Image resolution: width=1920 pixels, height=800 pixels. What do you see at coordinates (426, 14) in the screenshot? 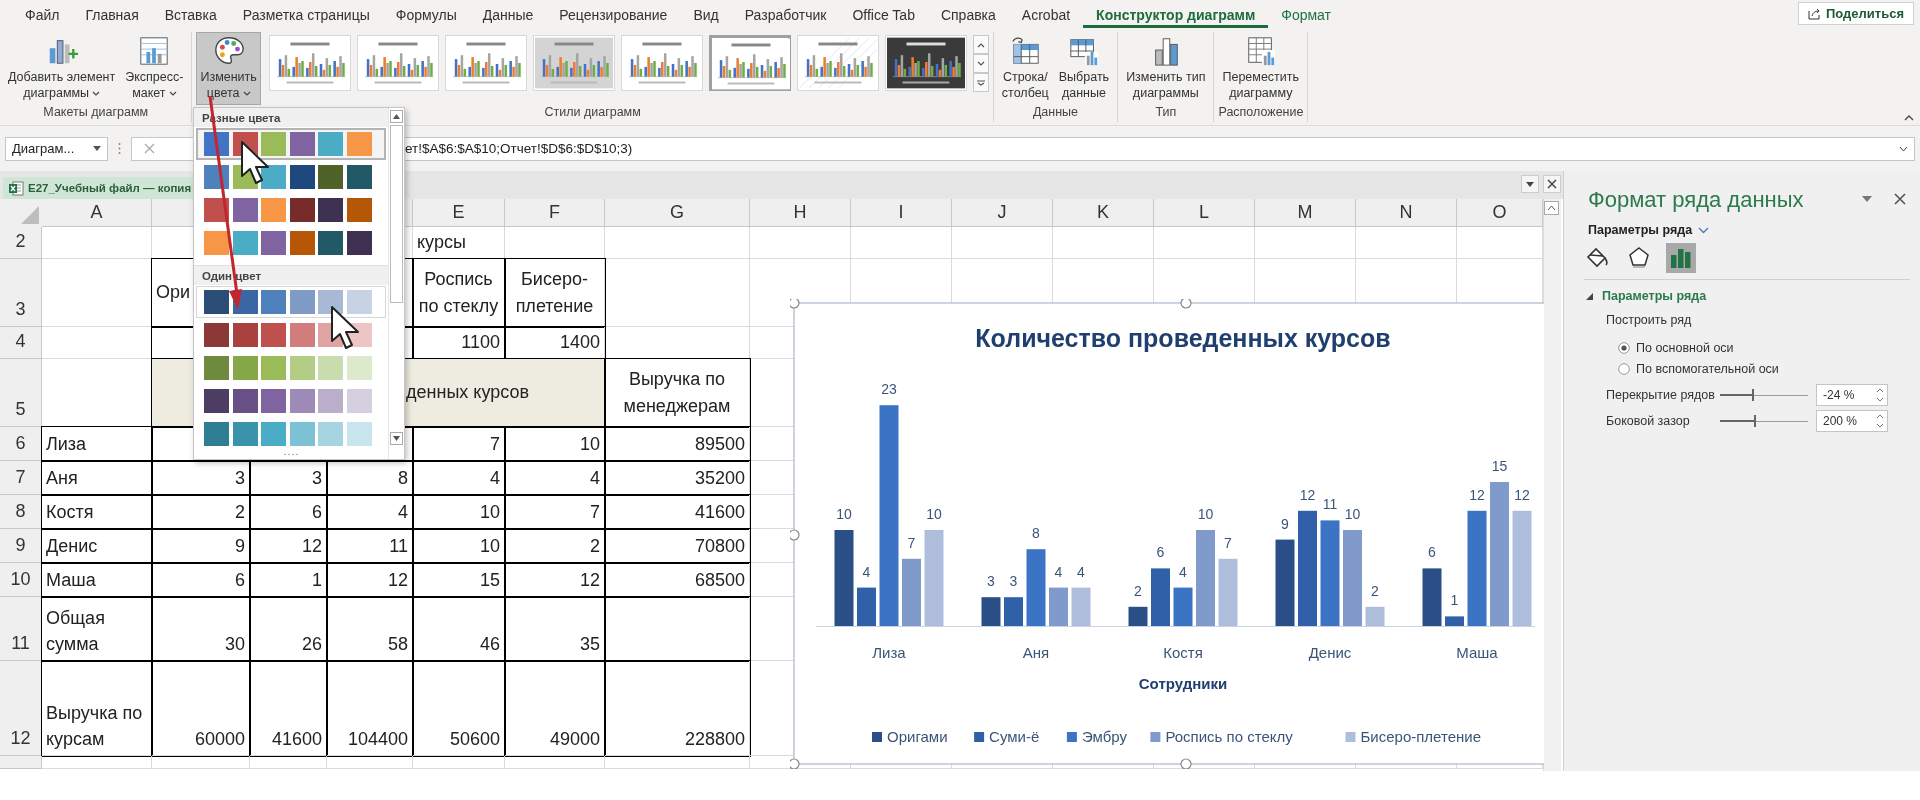
I see `ribbon-tab: Формулы` at bounding box center [426, 14].